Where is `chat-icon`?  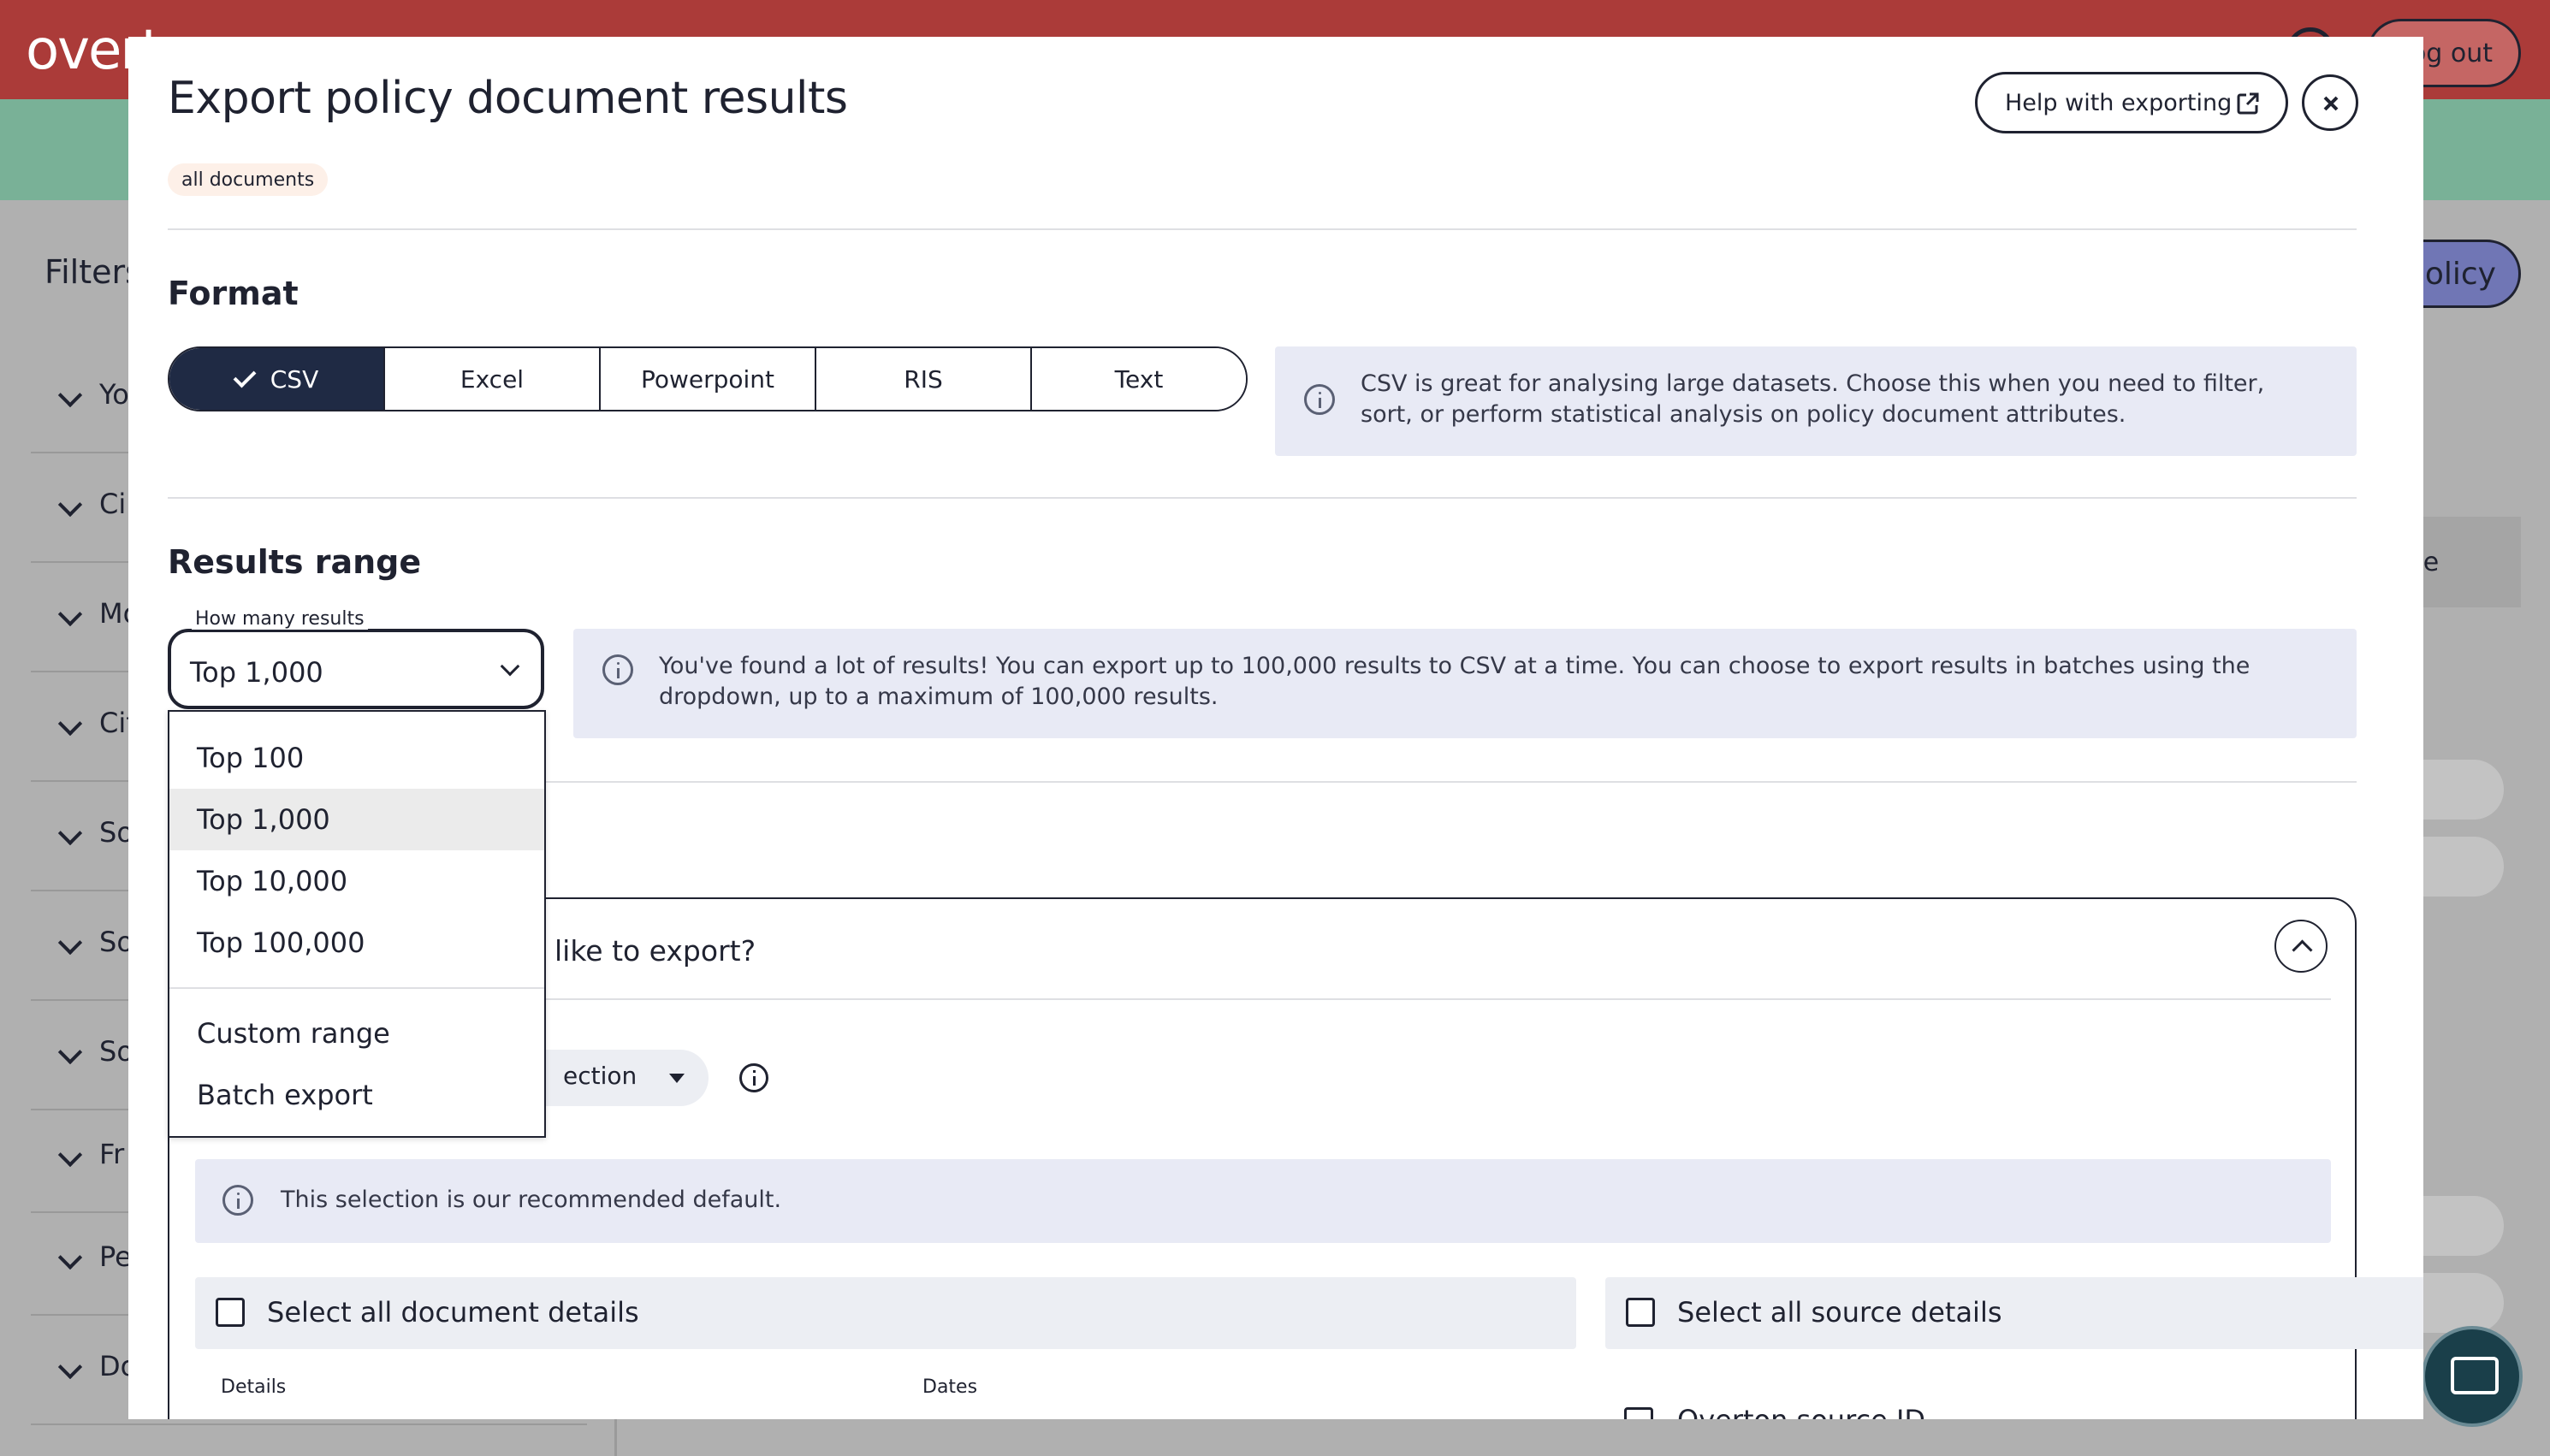
chat-icon is located at coordinates (2475, 1375).